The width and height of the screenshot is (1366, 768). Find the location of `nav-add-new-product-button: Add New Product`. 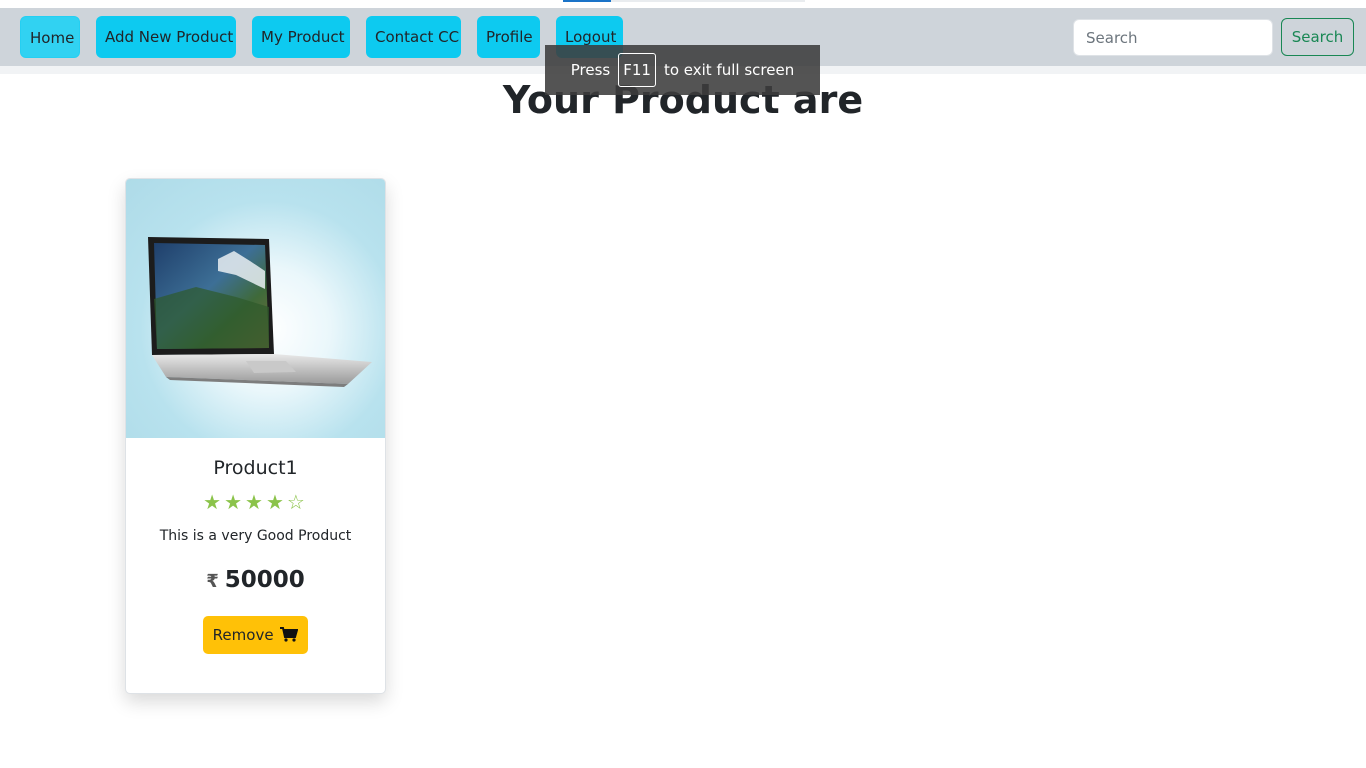

nav-add-new-product-button: Add New Product is located at coordinates (166, 37).